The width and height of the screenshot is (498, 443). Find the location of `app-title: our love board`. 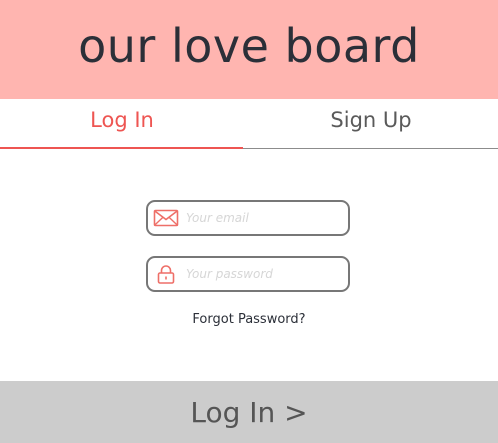

app-title: our love board is located at coordinates (249, 45).